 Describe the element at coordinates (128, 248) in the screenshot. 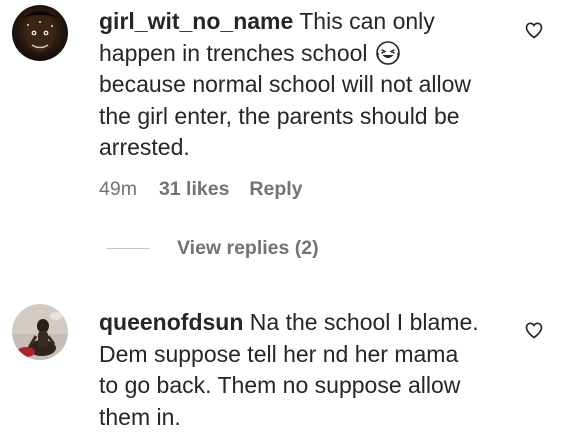

I see `replies-divider-line` at that location.